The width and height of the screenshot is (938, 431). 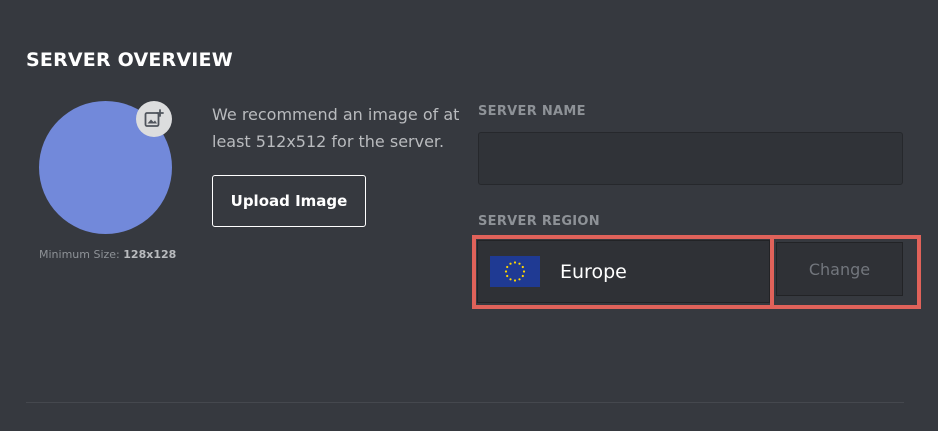 What do you see at coordinates (690, 158) in the screenshot?
I see `server-name-input` at bounding box center [690, 158].